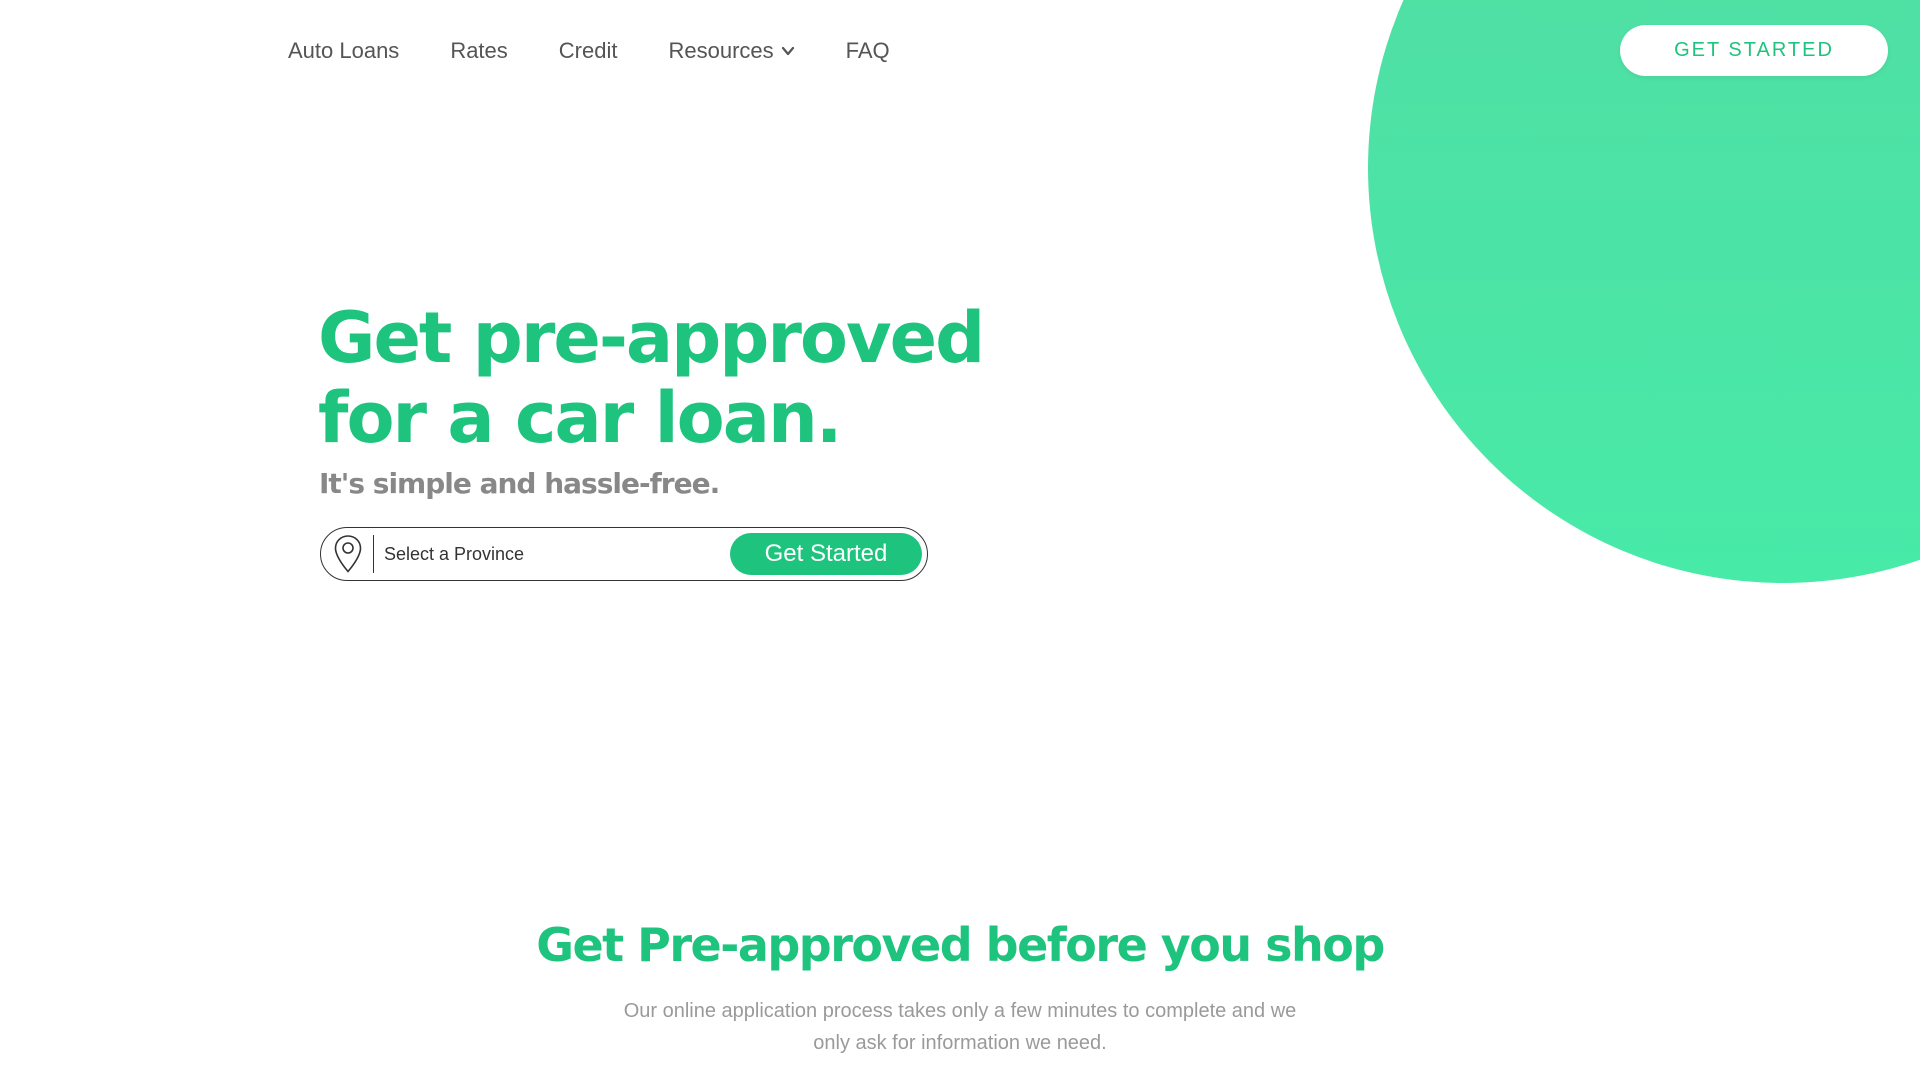 Image resolution: width=1920 pixels, height=1080 pixels. I want to click on hero-title-line-1: Get pre-approved, so click(651, 338).